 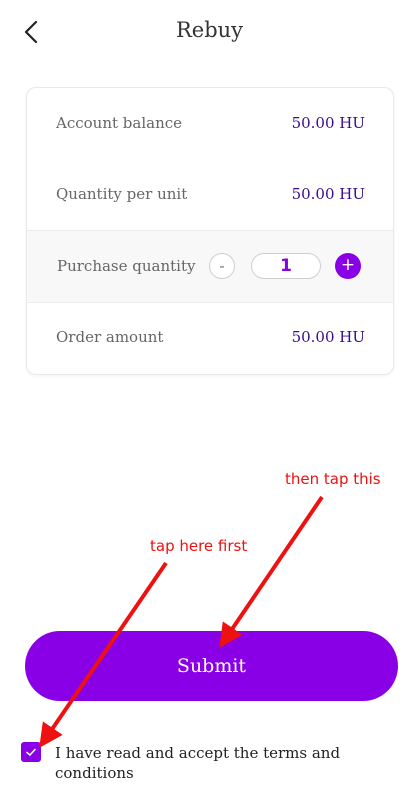 What do you see at coordinates (328, 194) in the screenshot?
I see `quantity-per-unit-value: 50.00 HU` at bounding box center [328, 194].